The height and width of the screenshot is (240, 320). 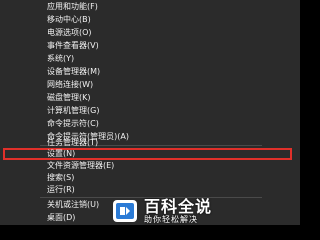 I want to click on menu-item-search: 搜索(S), so click(x=60, y=178).